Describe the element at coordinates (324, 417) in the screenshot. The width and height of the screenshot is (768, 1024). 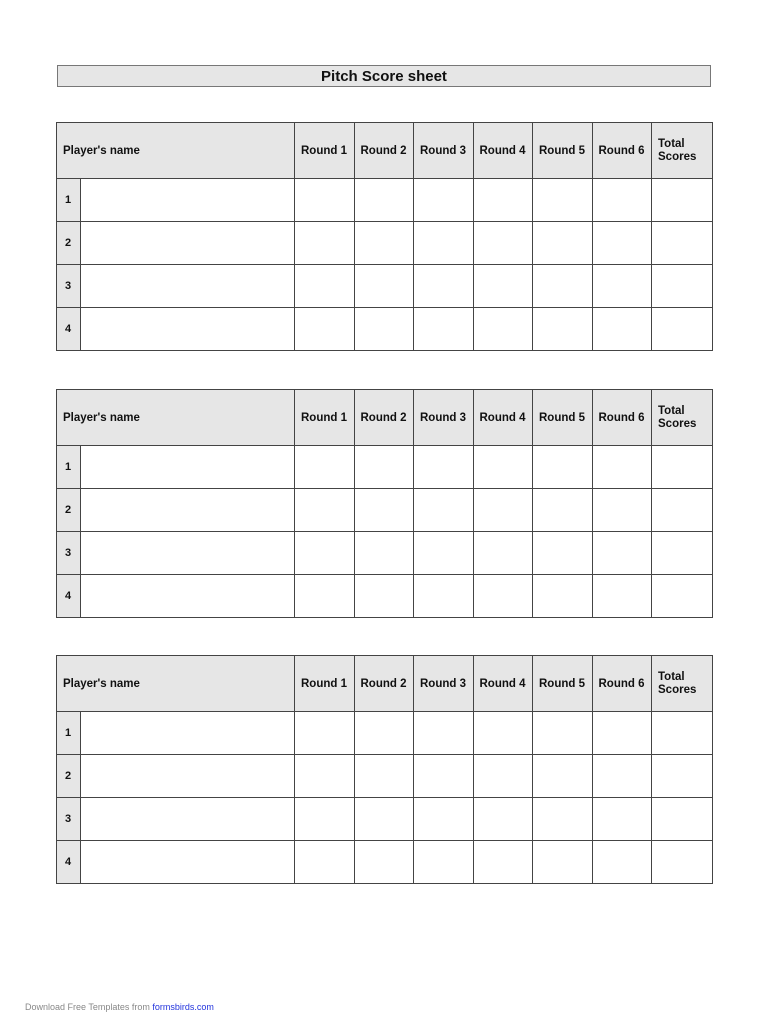
I see `column-header-round-1: Round 1` at that location.